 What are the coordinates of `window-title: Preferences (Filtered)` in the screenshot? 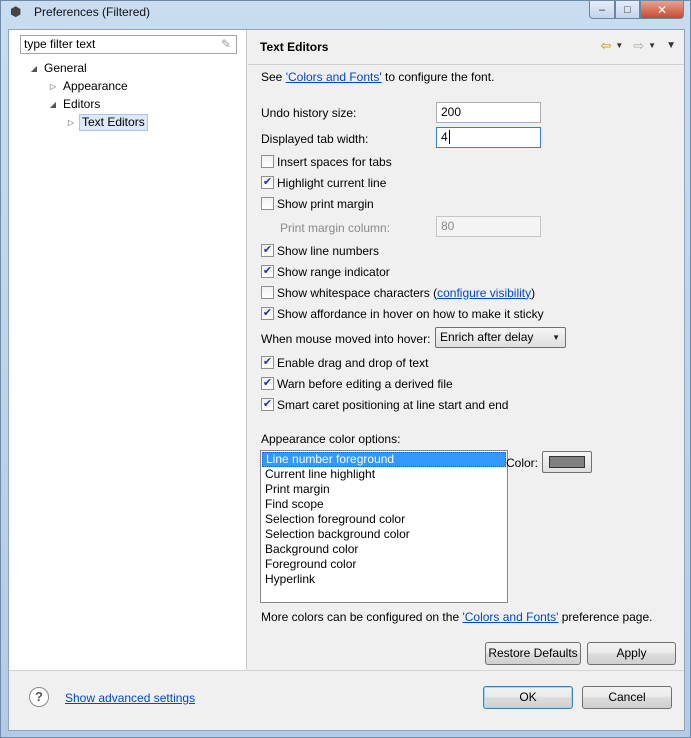 It's located at (92, 12).